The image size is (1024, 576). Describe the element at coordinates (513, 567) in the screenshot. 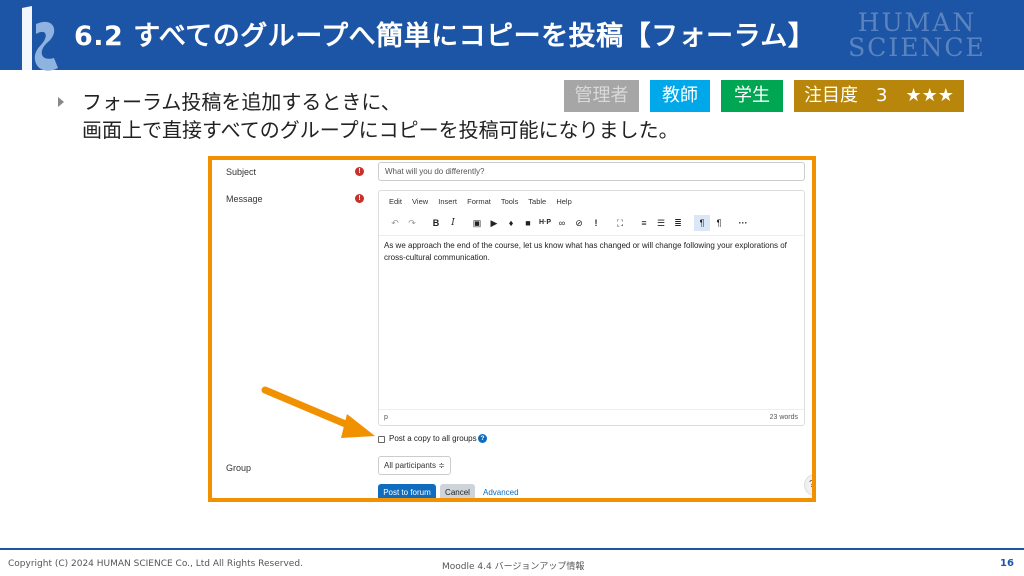

I see `document-title: Moodle 4.4 バージョンアップ情報` at that location.